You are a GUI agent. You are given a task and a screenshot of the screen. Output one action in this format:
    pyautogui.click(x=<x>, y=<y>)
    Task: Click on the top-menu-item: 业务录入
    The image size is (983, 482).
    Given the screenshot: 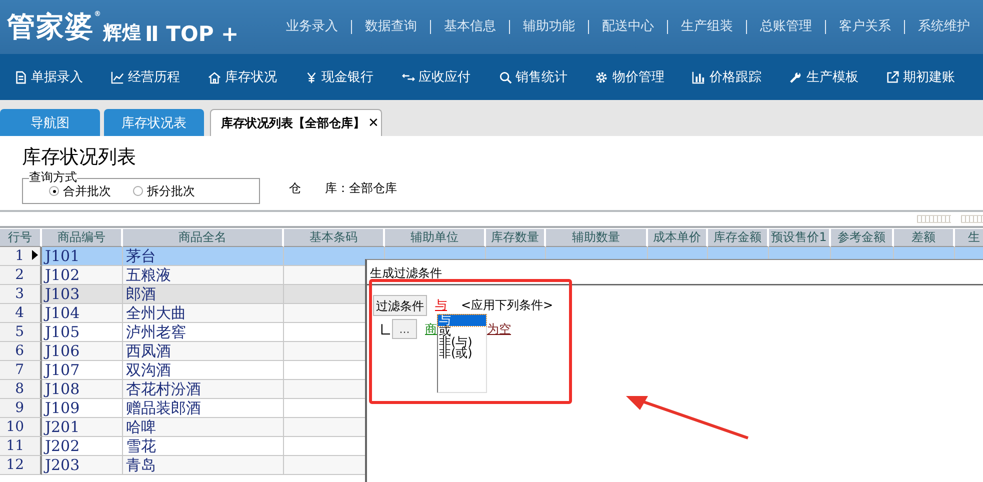 What is the action you would take?
    pyautogui.click(x=312, y=27)
    